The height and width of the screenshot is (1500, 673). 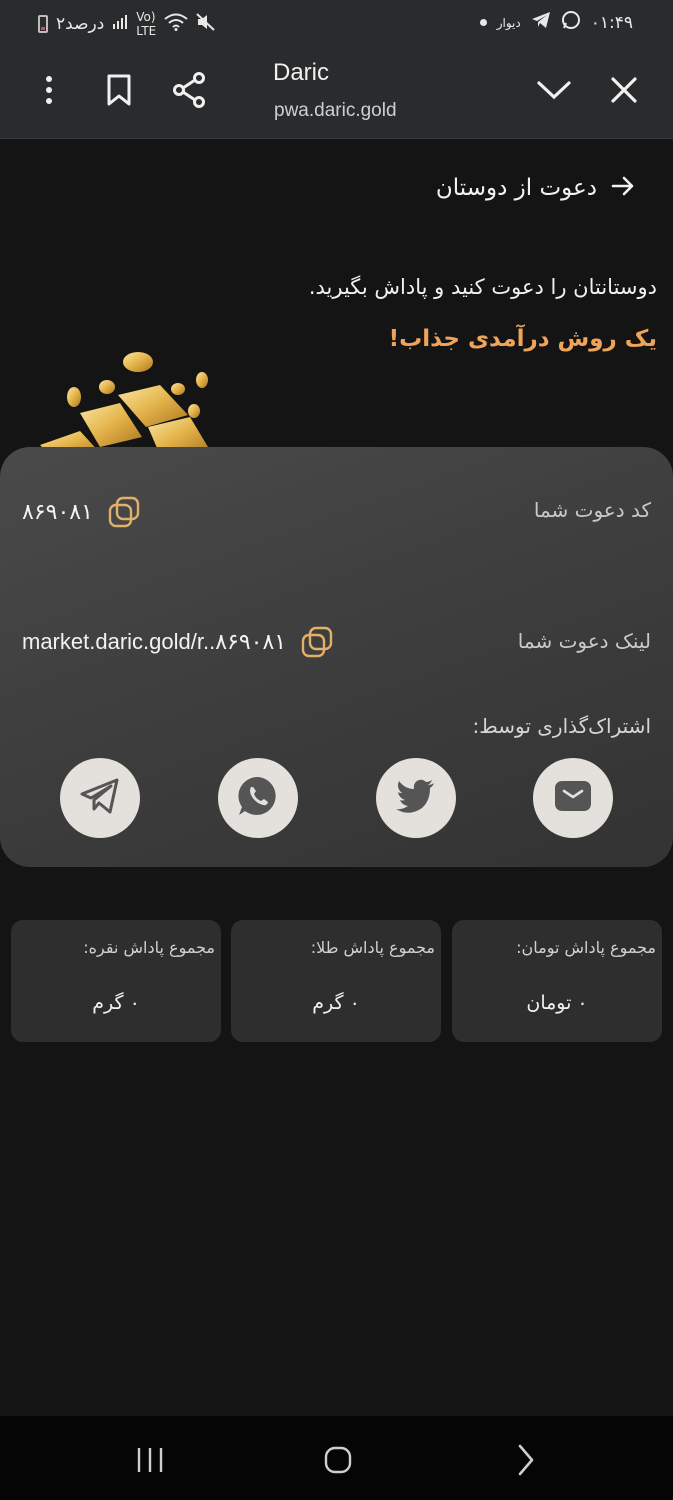 What do you see at coordinates (571, 22) in the screenshot?
I see `whatsapp-status-icon` at bounding box center [571, 22].